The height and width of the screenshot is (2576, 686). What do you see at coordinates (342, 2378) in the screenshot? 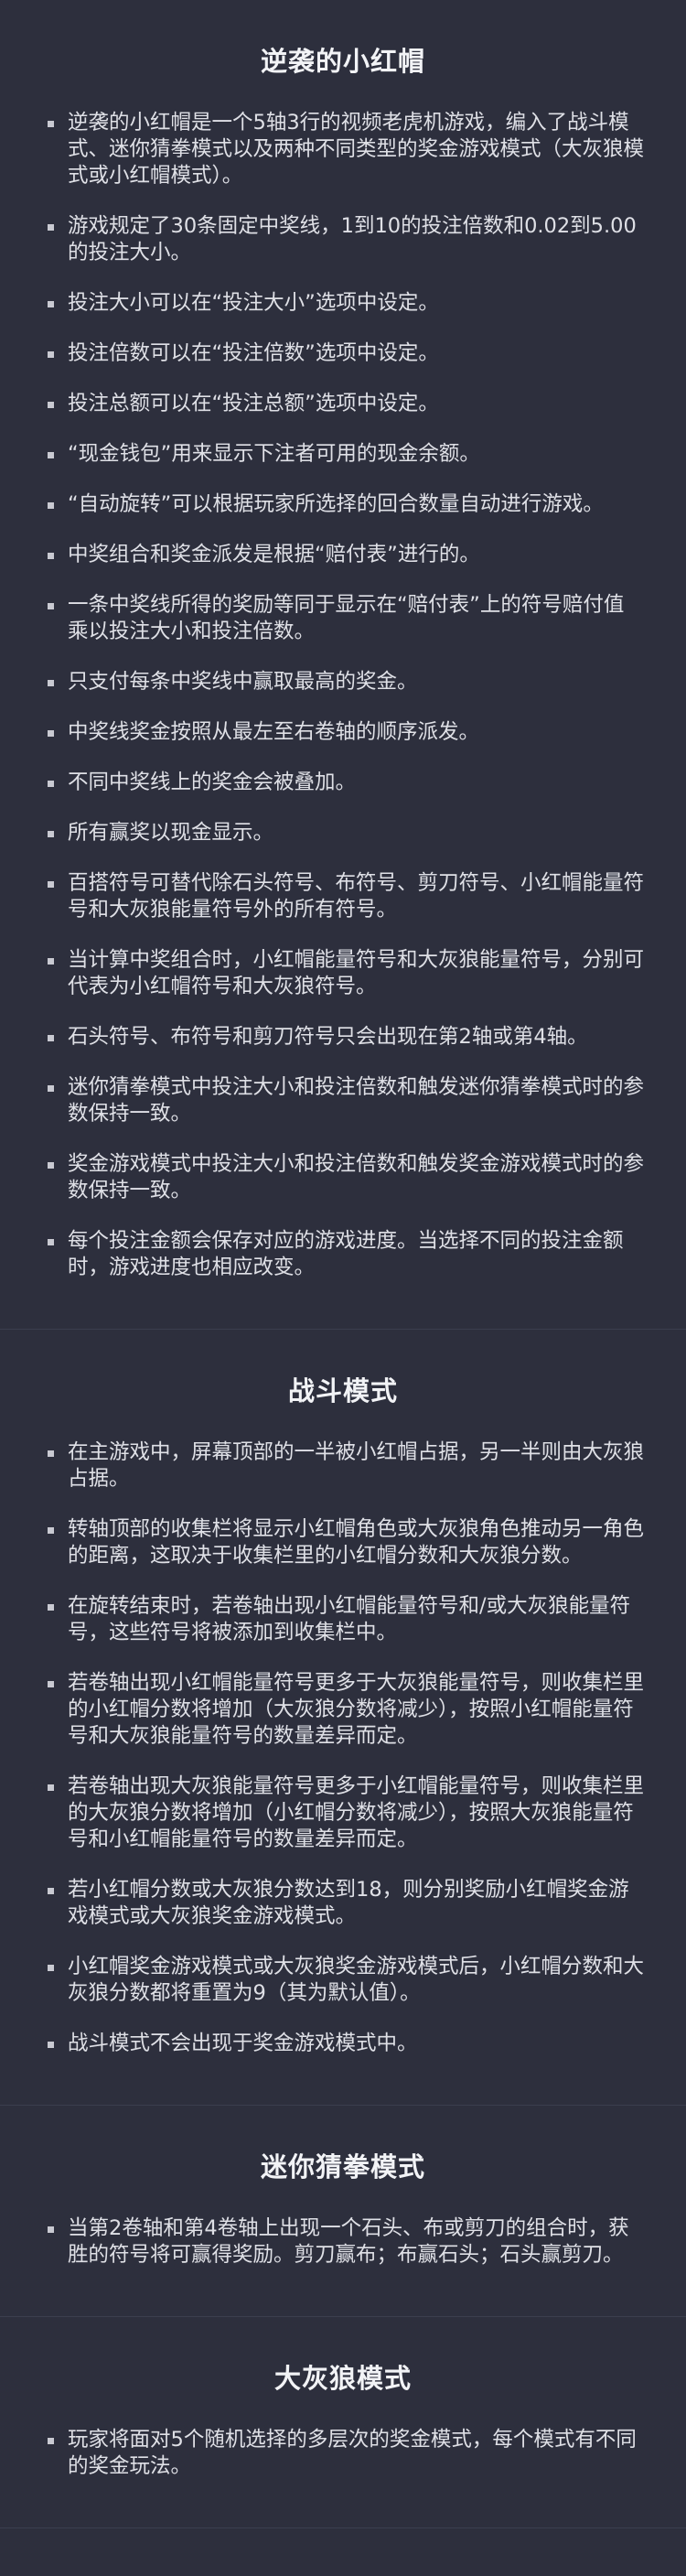
I see `section-title: 大灰狼模式` at bounding box center [342, 2378].